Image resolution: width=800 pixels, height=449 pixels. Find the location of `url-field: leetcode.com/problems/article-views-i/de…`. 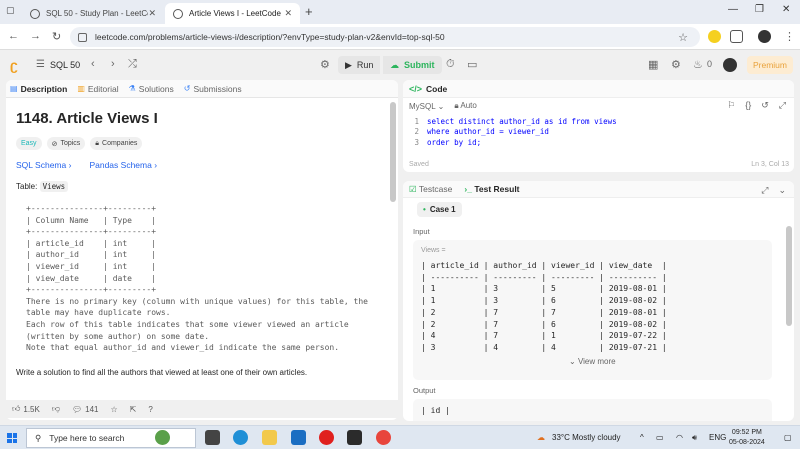

url-field: leetcode.com/problems/article-views-i/de… is located at coordinates (385, 37).